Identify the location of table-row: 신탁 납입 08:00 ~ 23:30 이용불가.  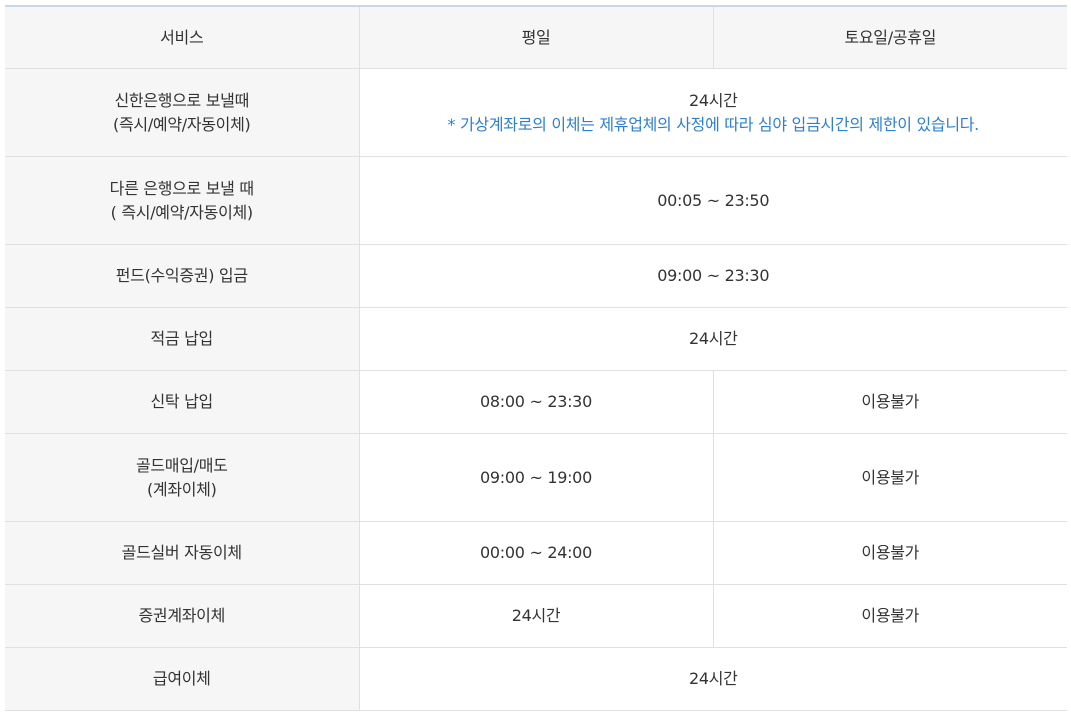
(536, 402).